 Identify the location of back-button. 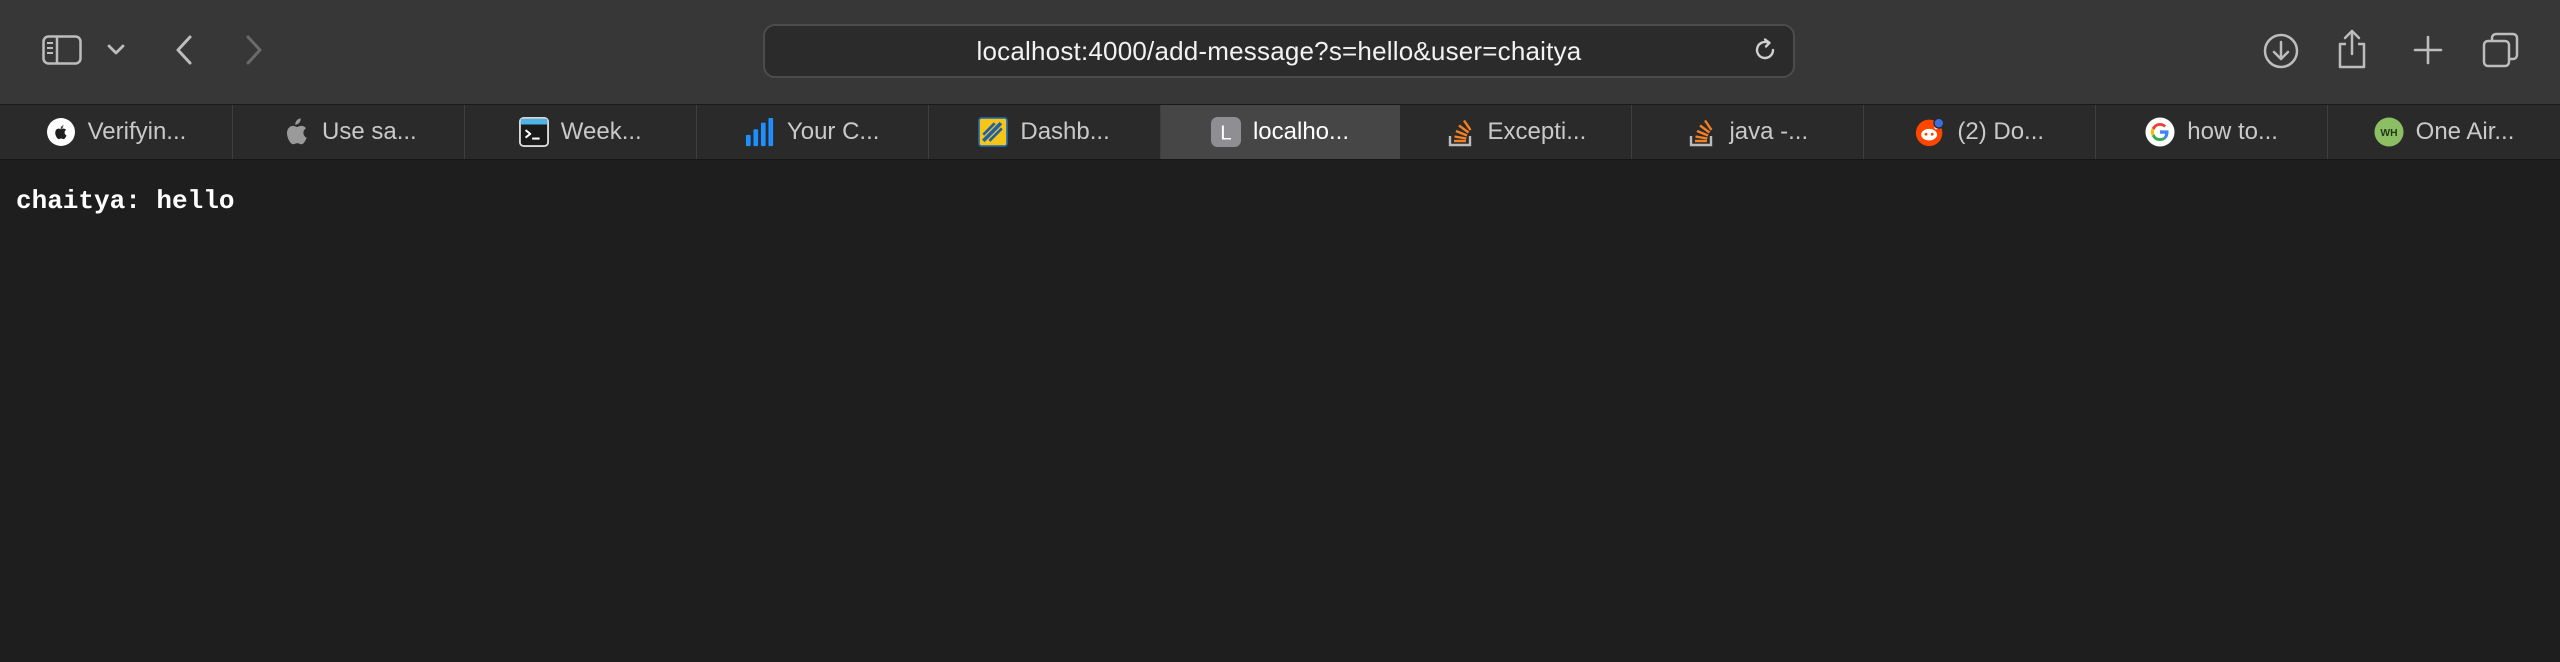
(184, 50).